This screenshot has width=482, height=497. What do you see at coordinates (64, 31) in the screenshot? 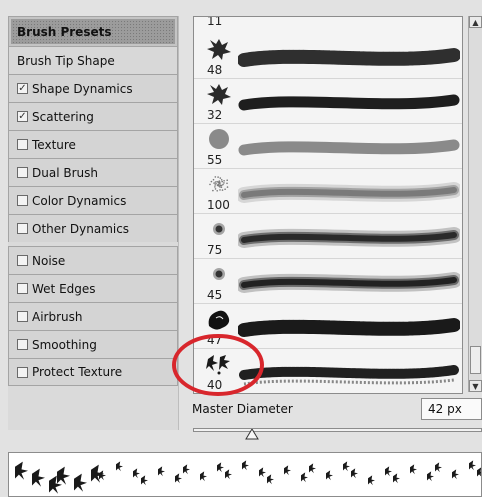
I see `option-label: Brush Presets` at bounding box center [64, 31].